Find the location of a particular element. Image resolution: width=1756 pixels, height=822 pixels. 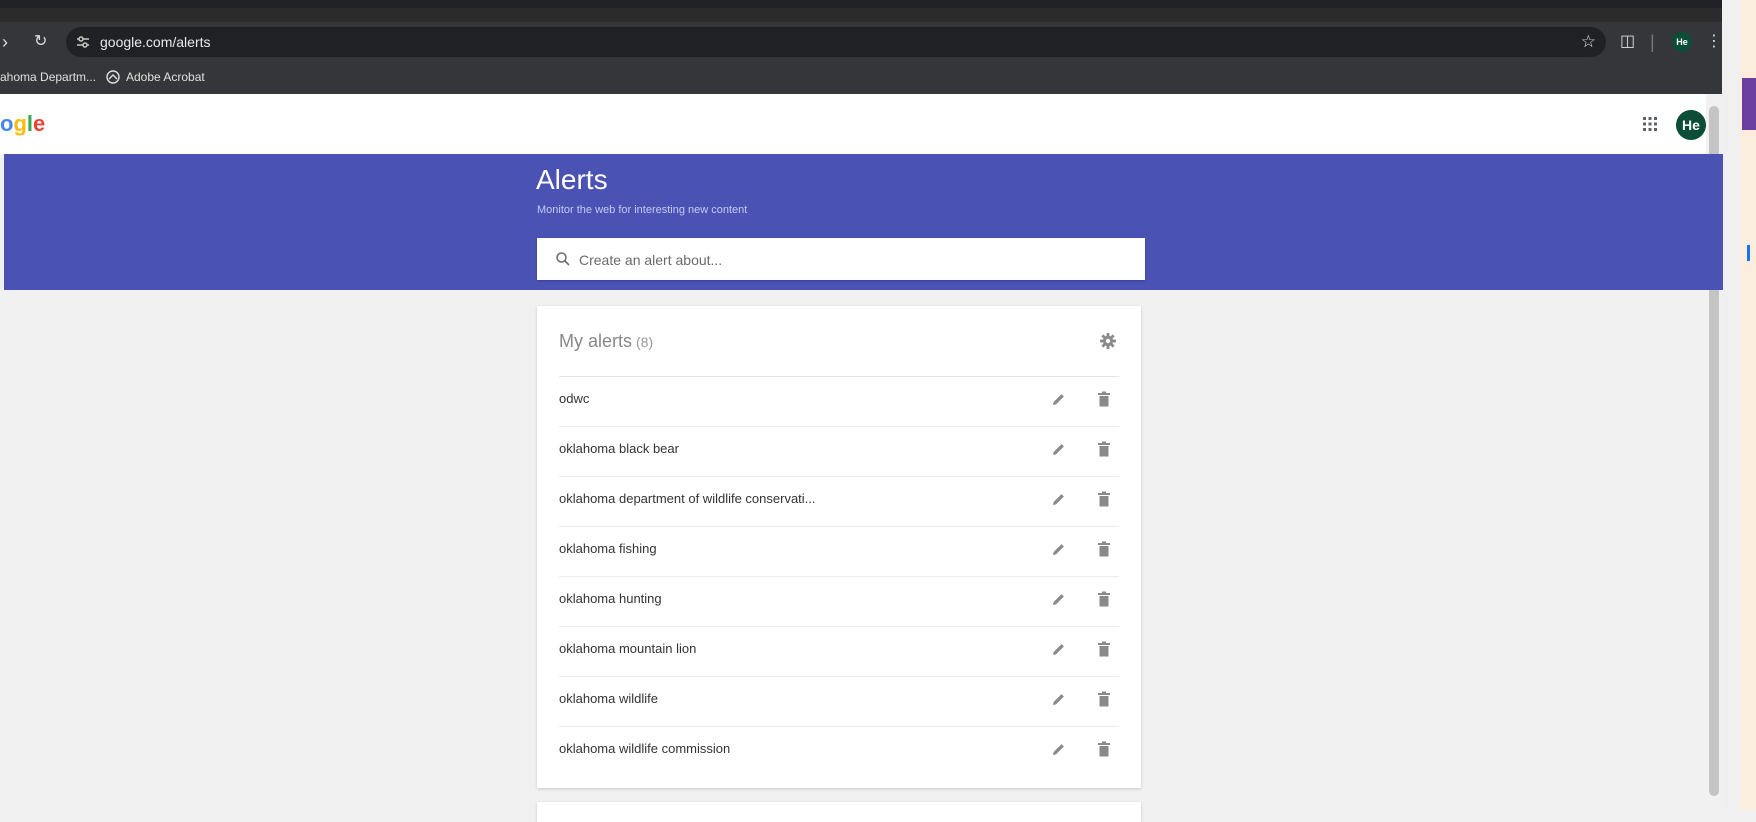

create-alert-input is located at coordinates (849, 260).